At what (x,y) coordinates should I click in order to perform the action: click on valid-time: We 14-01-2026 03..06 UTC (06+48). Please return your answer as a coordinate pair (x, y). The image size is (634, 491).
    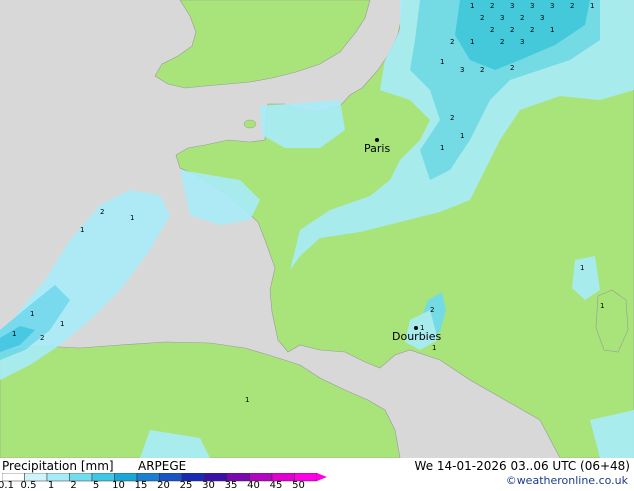
    Looking at the image, I should click on (522, 466).